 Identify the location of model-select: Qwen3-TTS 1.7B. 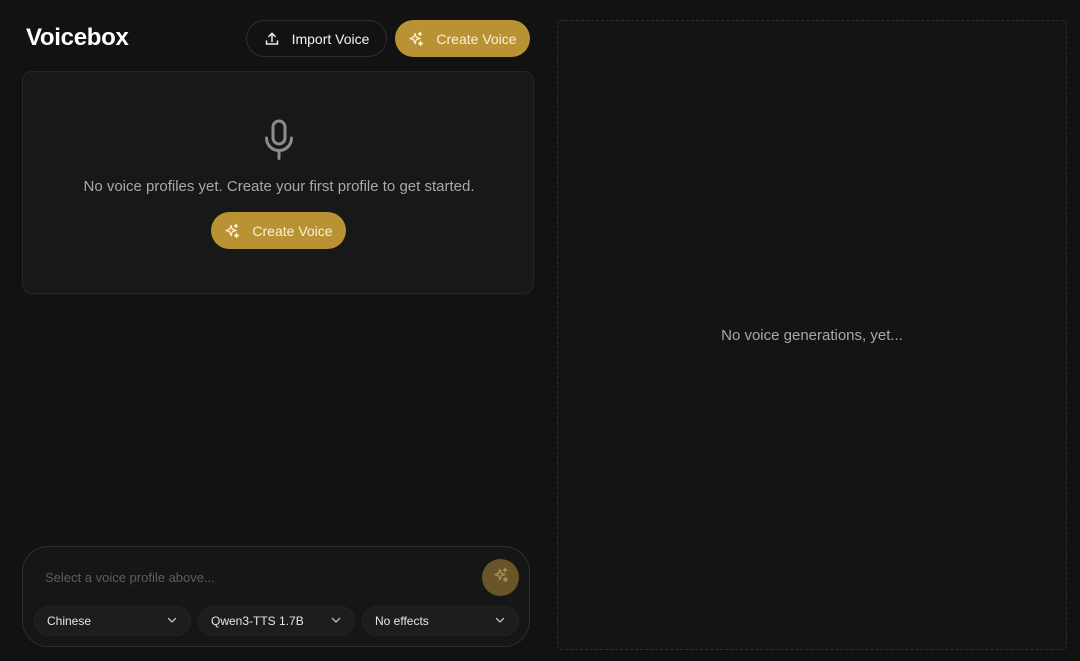
(276, 621).